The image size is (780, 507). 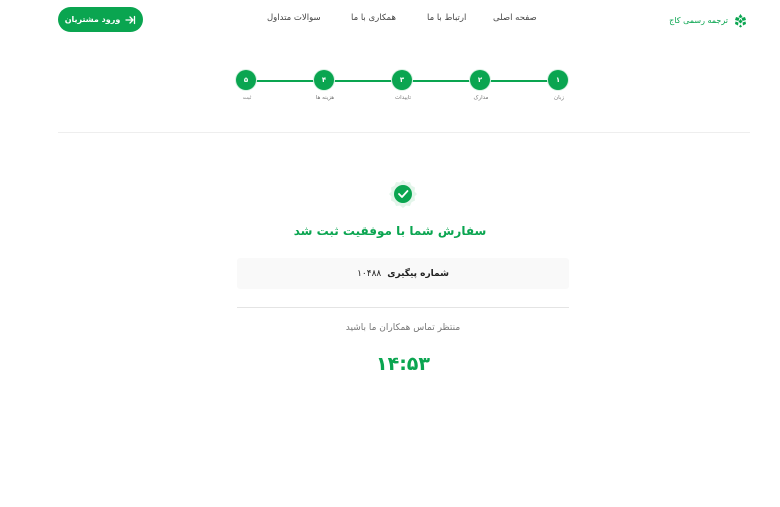 I want to click on step-number: ۳, so click(x=402, y=80).